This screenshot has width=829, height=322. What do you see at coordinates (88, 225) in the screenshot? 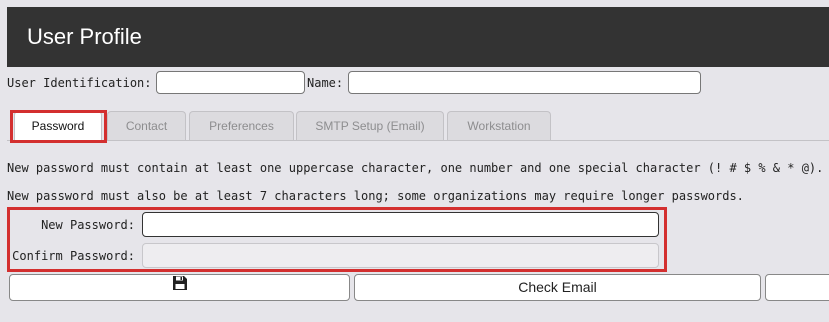
I see `new-password-label: New Password:` at bounding box center [88, 225].